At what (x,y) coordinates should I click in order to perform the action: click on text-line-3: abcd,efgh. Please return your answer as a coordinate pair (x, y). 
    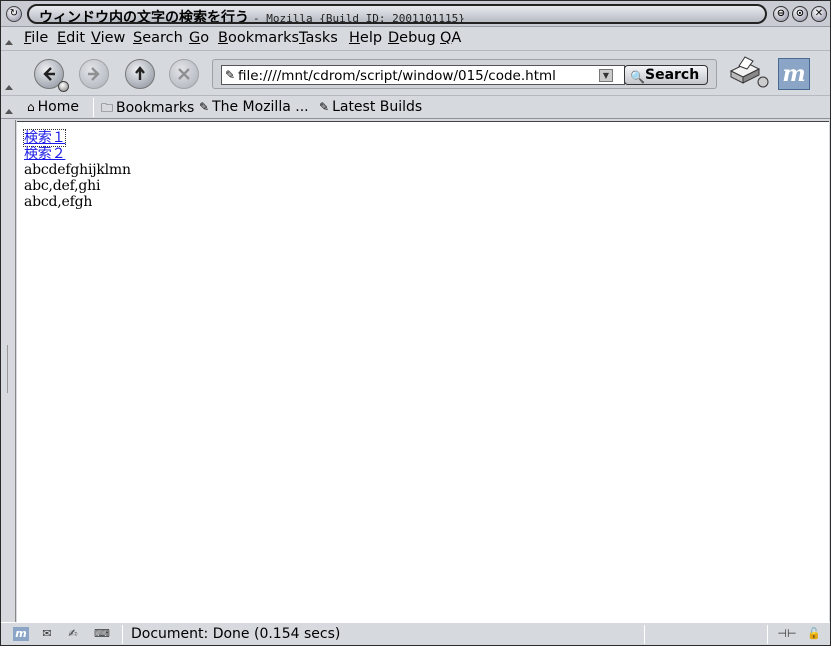
    Looking at the image, I should click on (58, 202).